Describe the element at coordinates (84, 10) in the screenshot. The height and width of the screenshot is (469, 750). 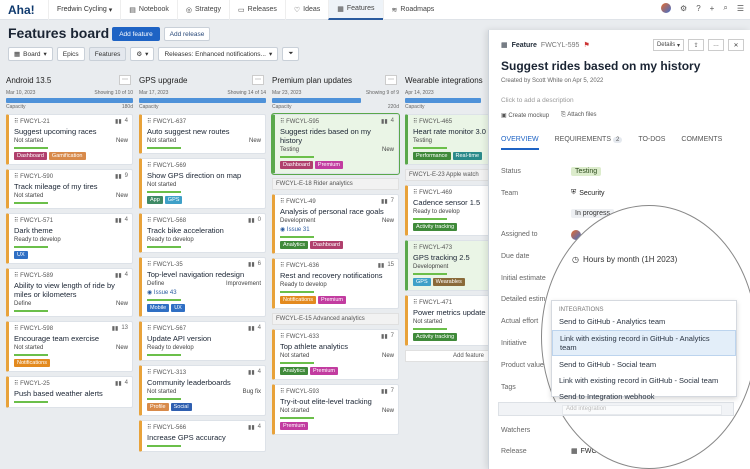
I see `workspace-selector: Fredwin Cycling ▾` at that location.